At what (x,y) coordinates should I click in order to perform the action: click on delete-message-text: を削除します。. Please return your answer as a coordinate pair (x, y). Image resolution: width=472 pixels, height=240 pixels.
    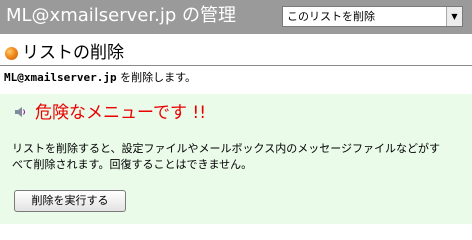
    Looking at the image, I should click on (156, 77).